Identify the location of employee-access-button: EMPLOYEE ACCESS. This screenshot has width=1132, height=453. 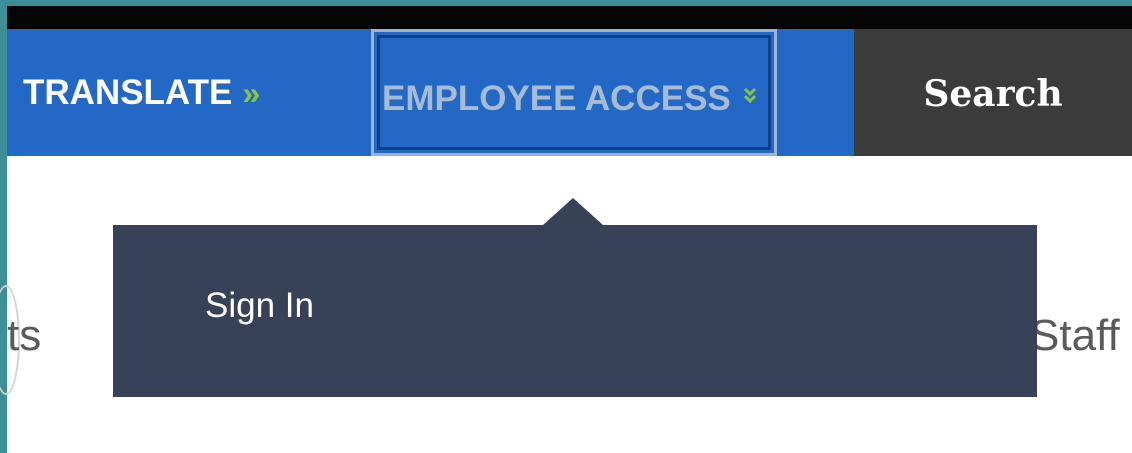
(574, 92).